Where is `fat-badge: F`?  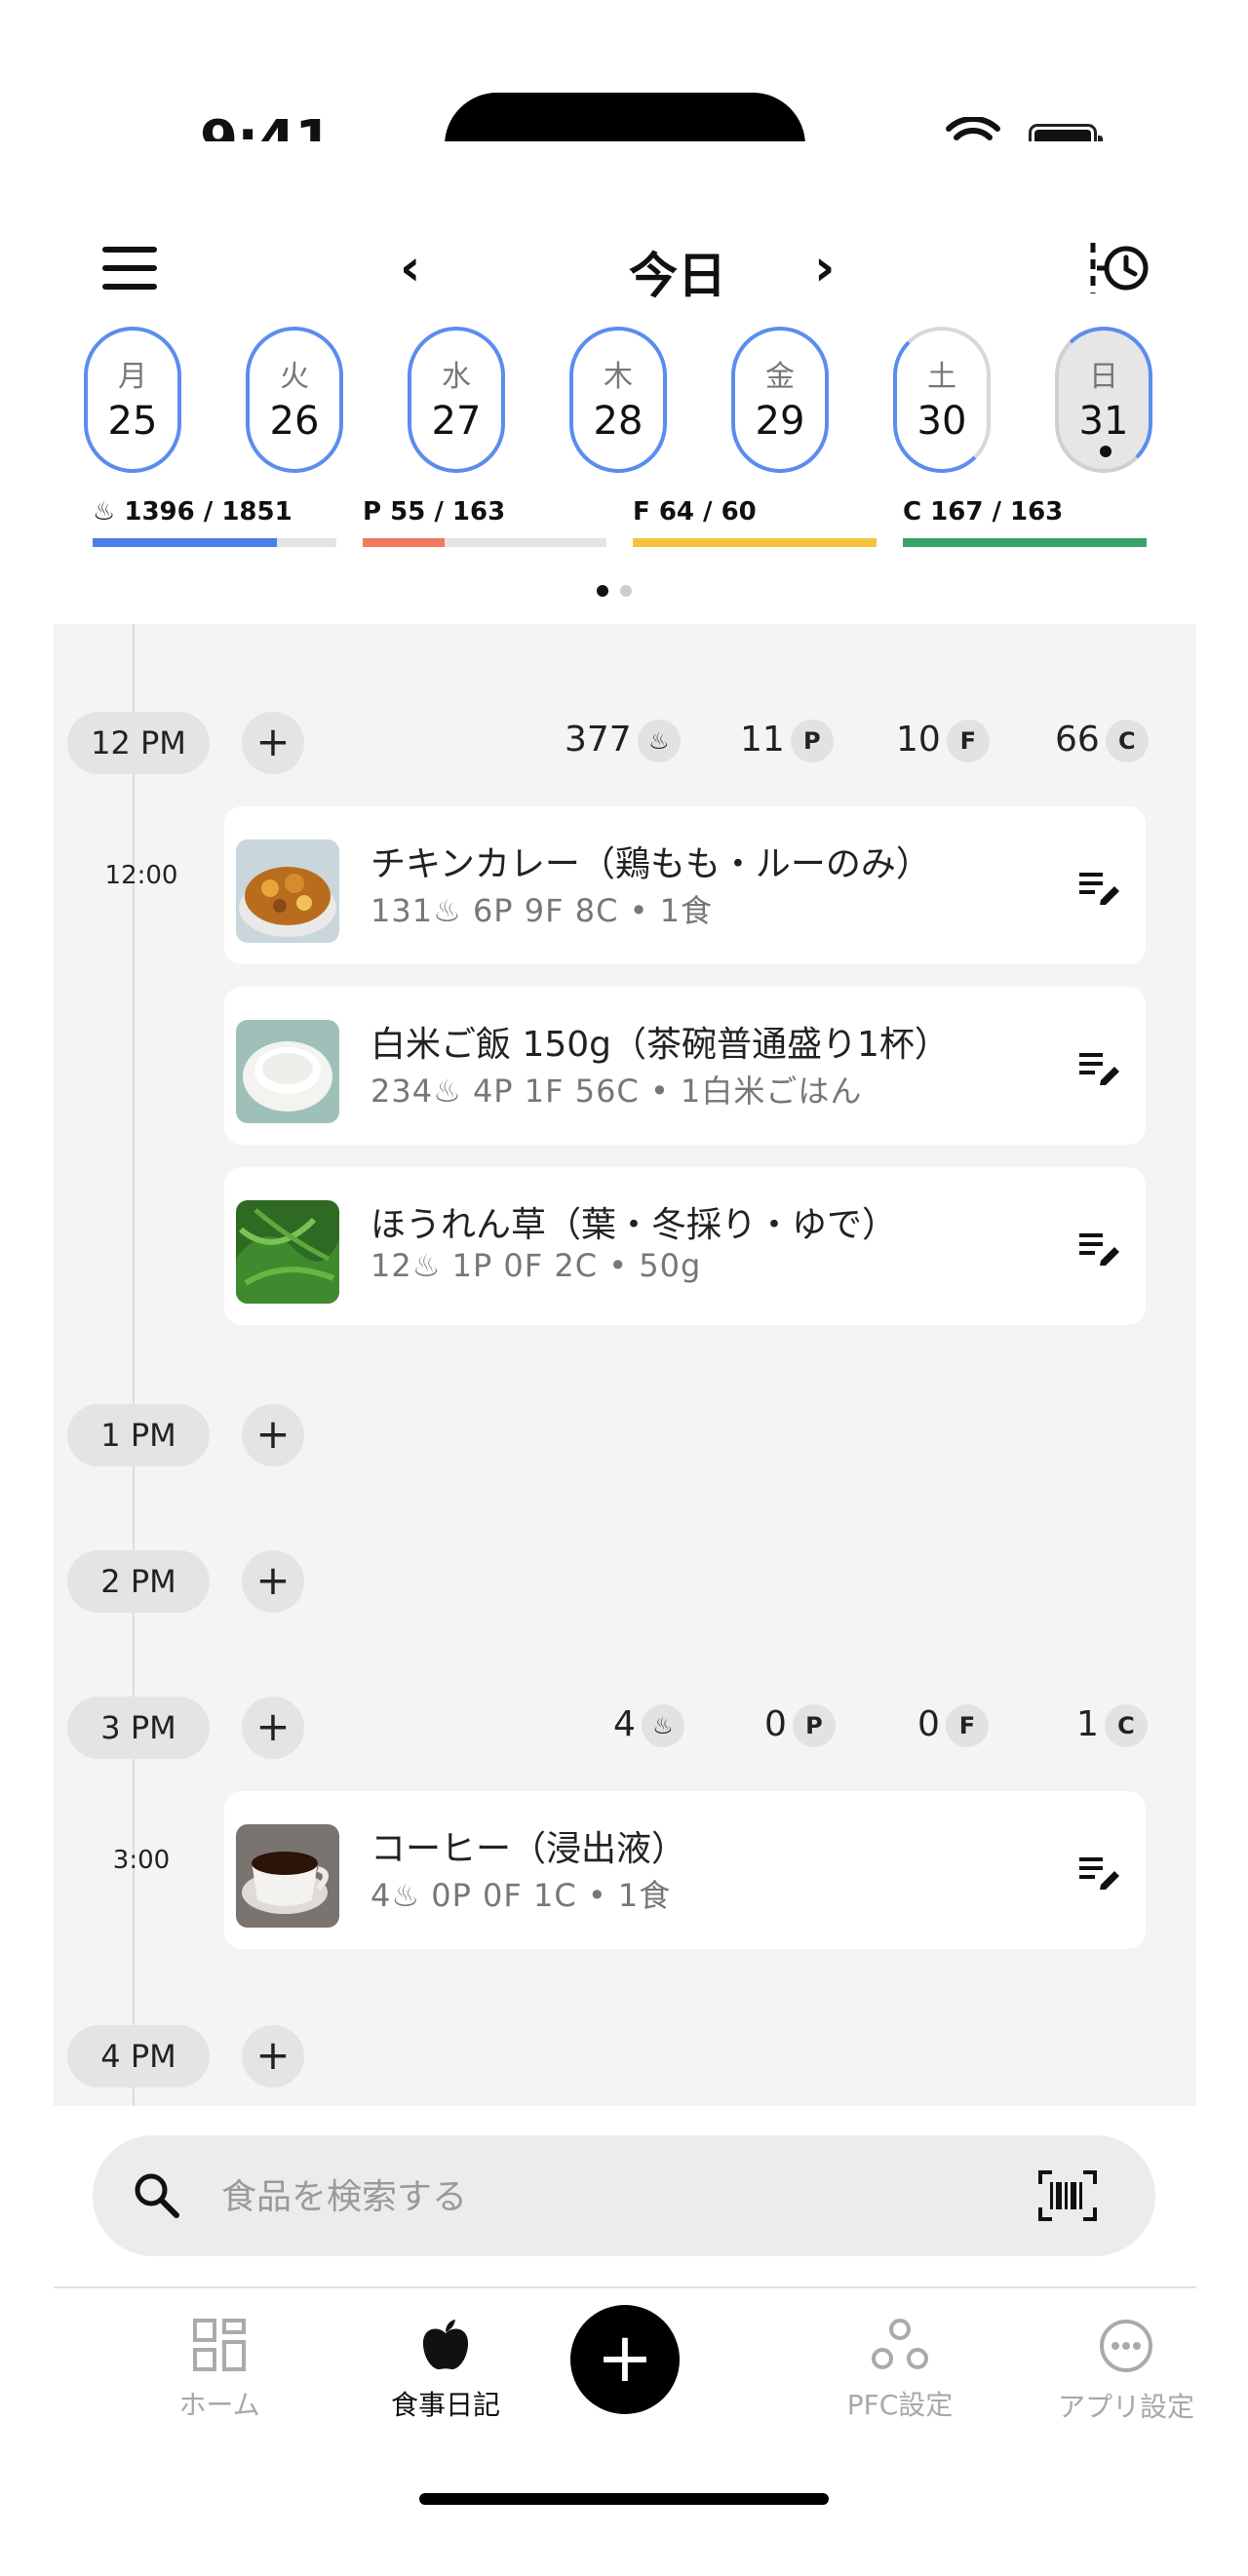
fat-badge: F is located at coordinates (967, 1725).